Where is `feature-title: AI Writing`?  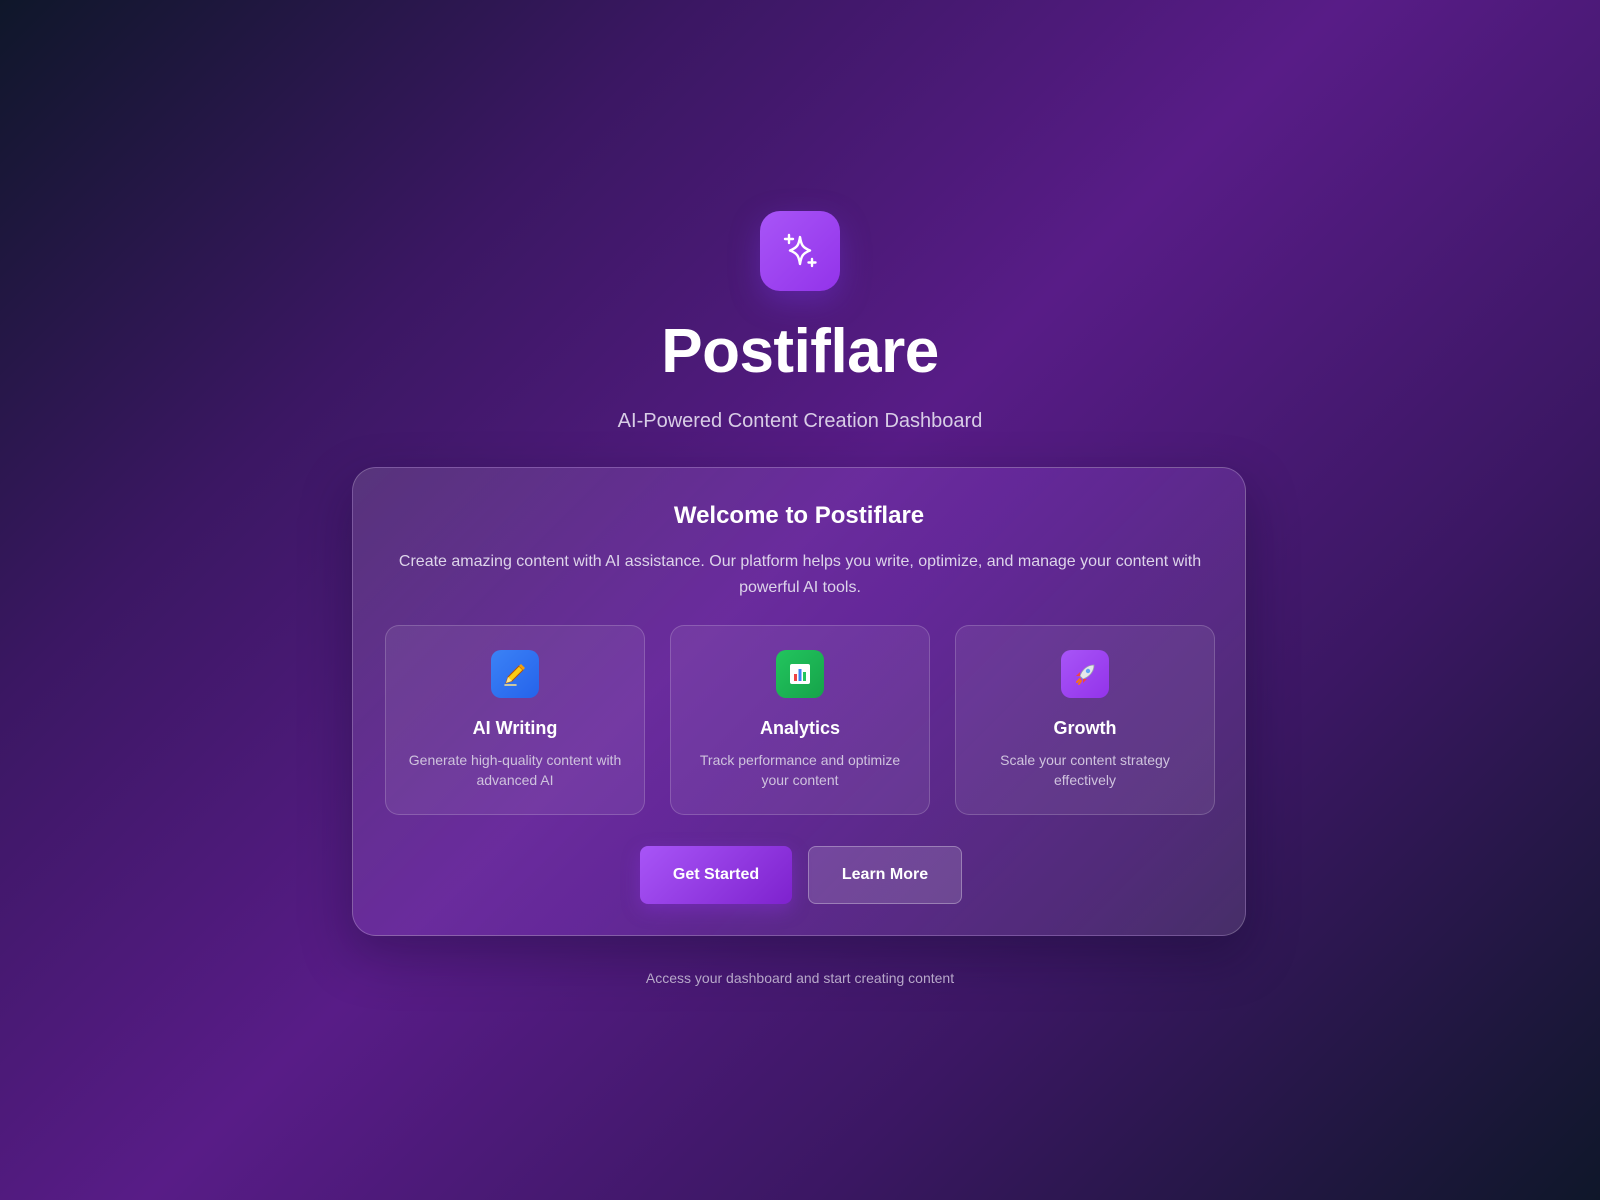 feature-title: AI Writing is located at coordinates (515, 728).